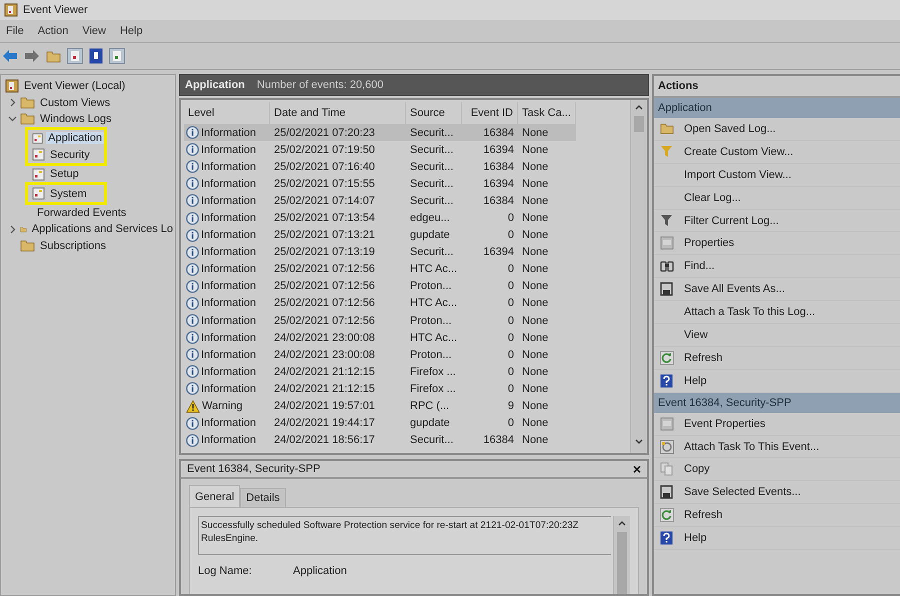 The width and height of the screenshot is (900, 596). I want to click on section-header: Event 16384, Security-SPP, so click(777, 402).